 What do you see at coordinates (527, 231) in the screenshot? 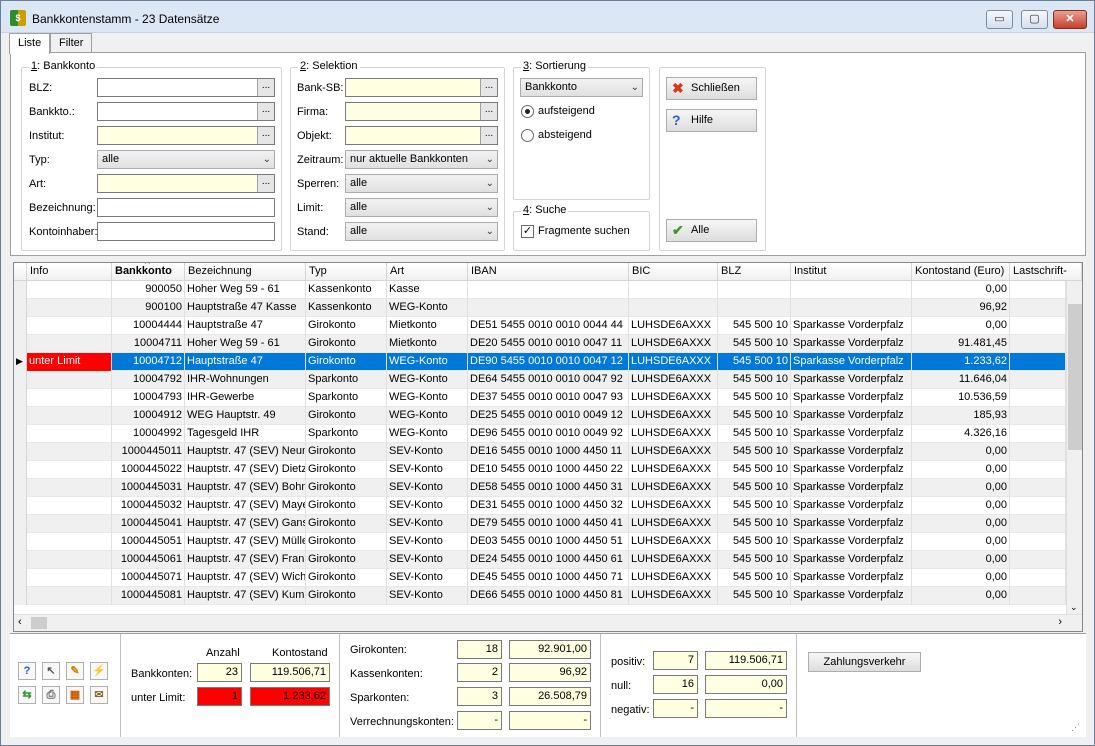
I see `fragmente-checkbox: ✓` at bounding box center [527, 231].